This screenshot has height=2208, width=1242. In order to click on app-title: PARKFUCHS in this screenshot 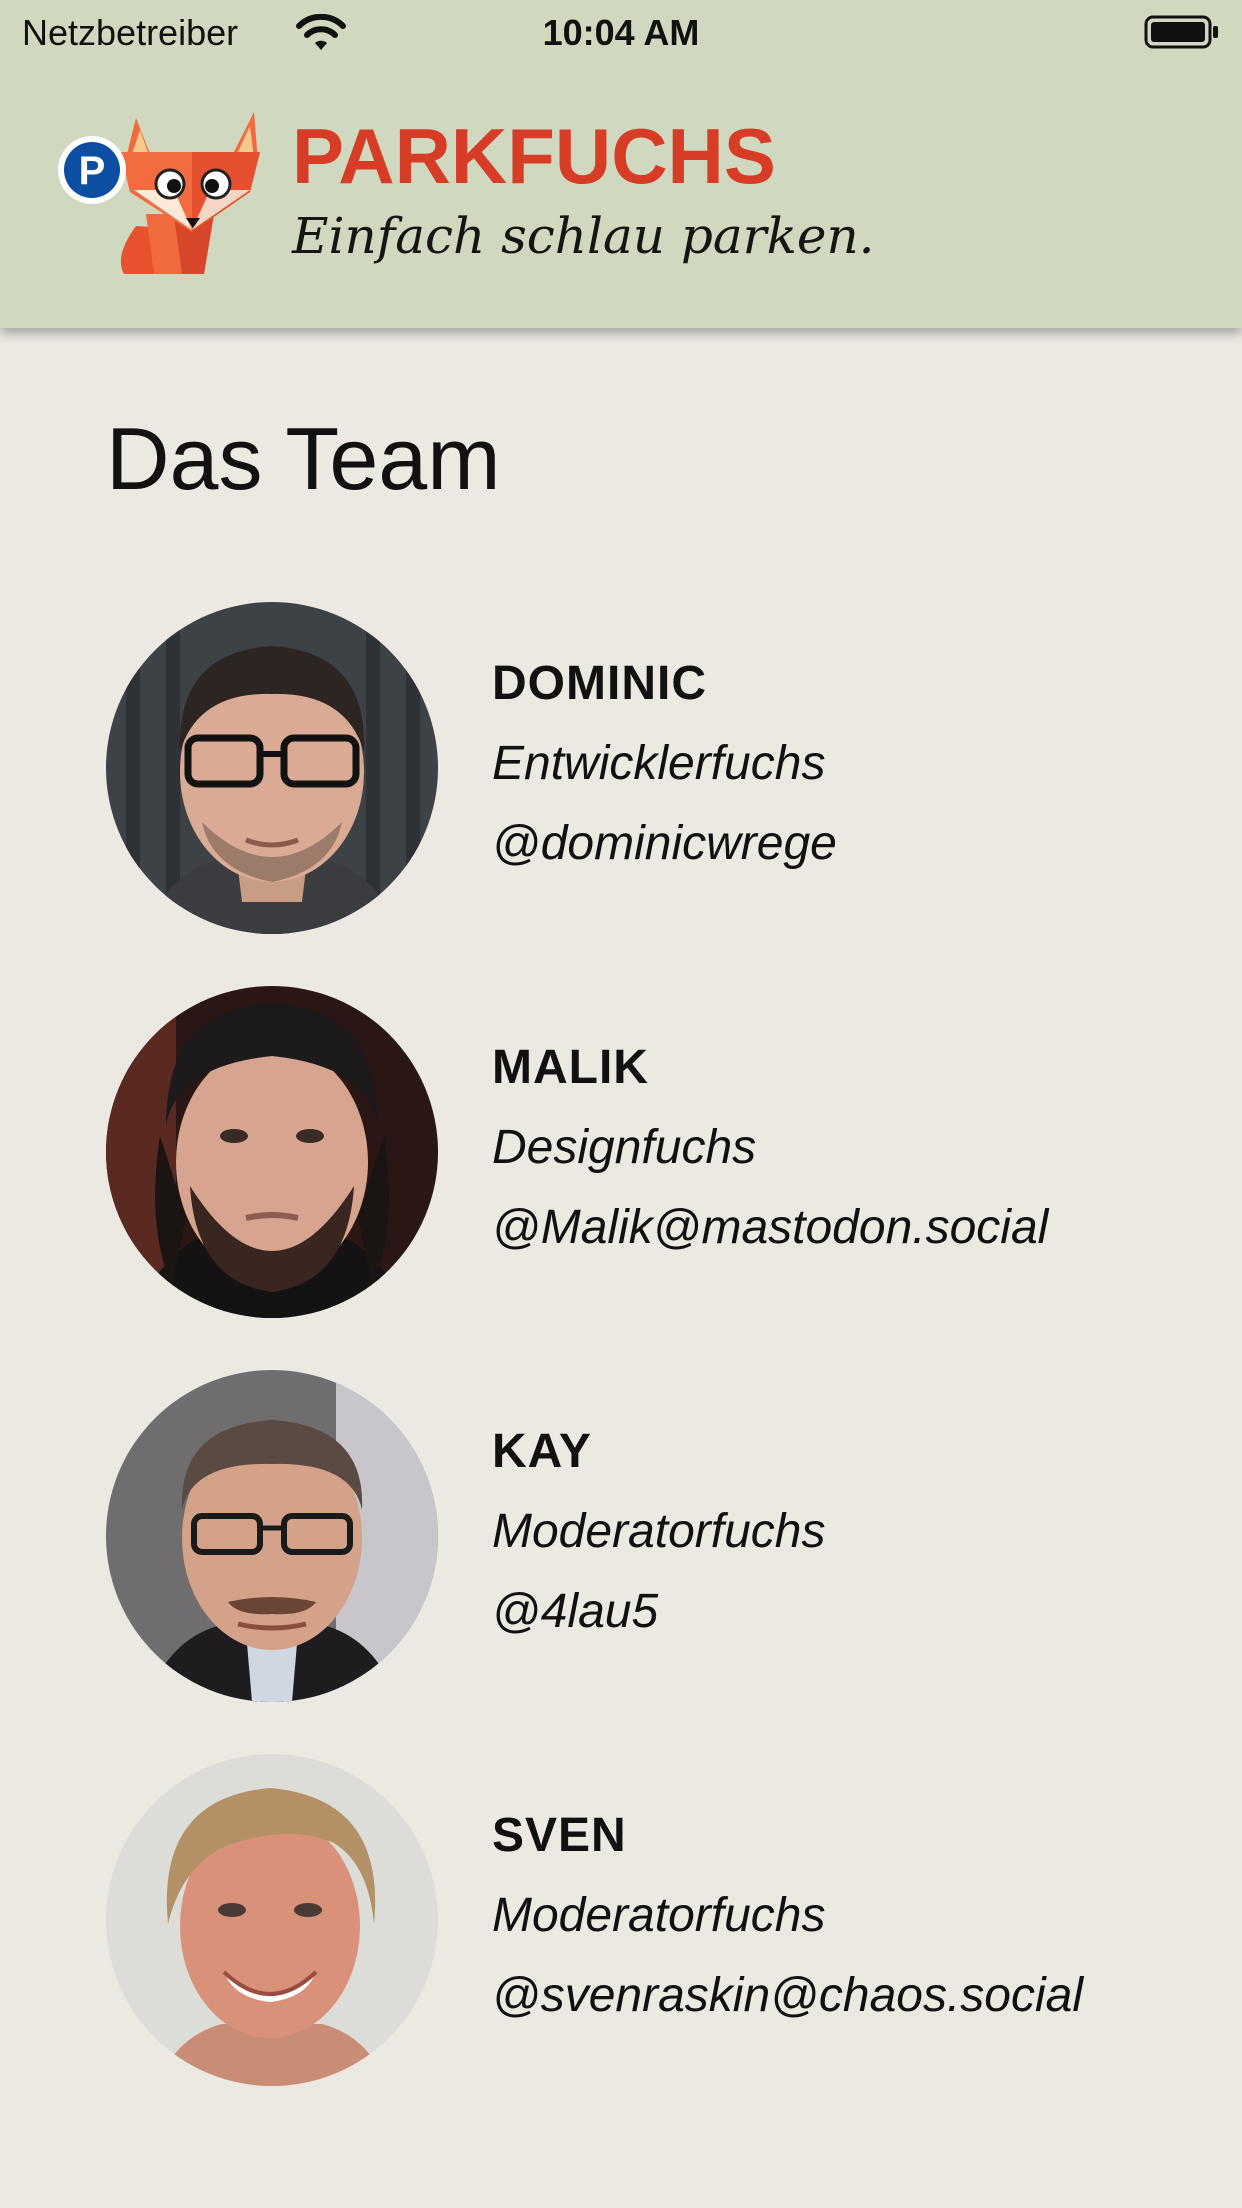, I will do `click(534, 156)`.